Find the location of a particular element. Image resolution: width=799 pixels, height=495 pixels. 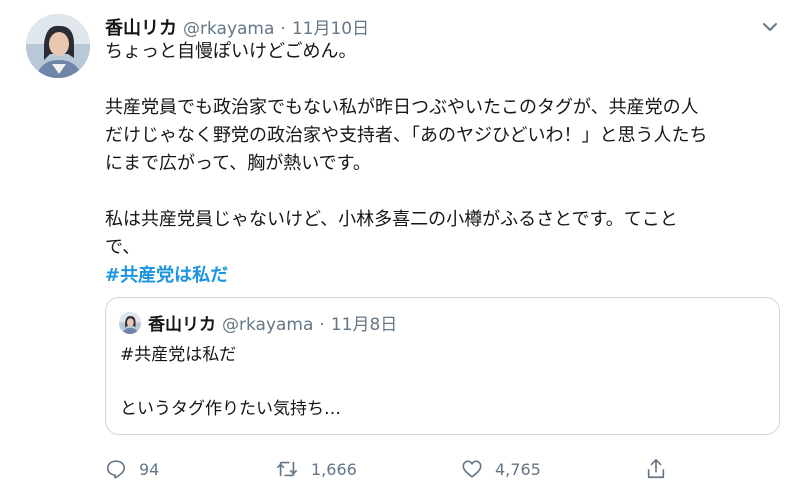

share-button is located at coordinates (656, 469).